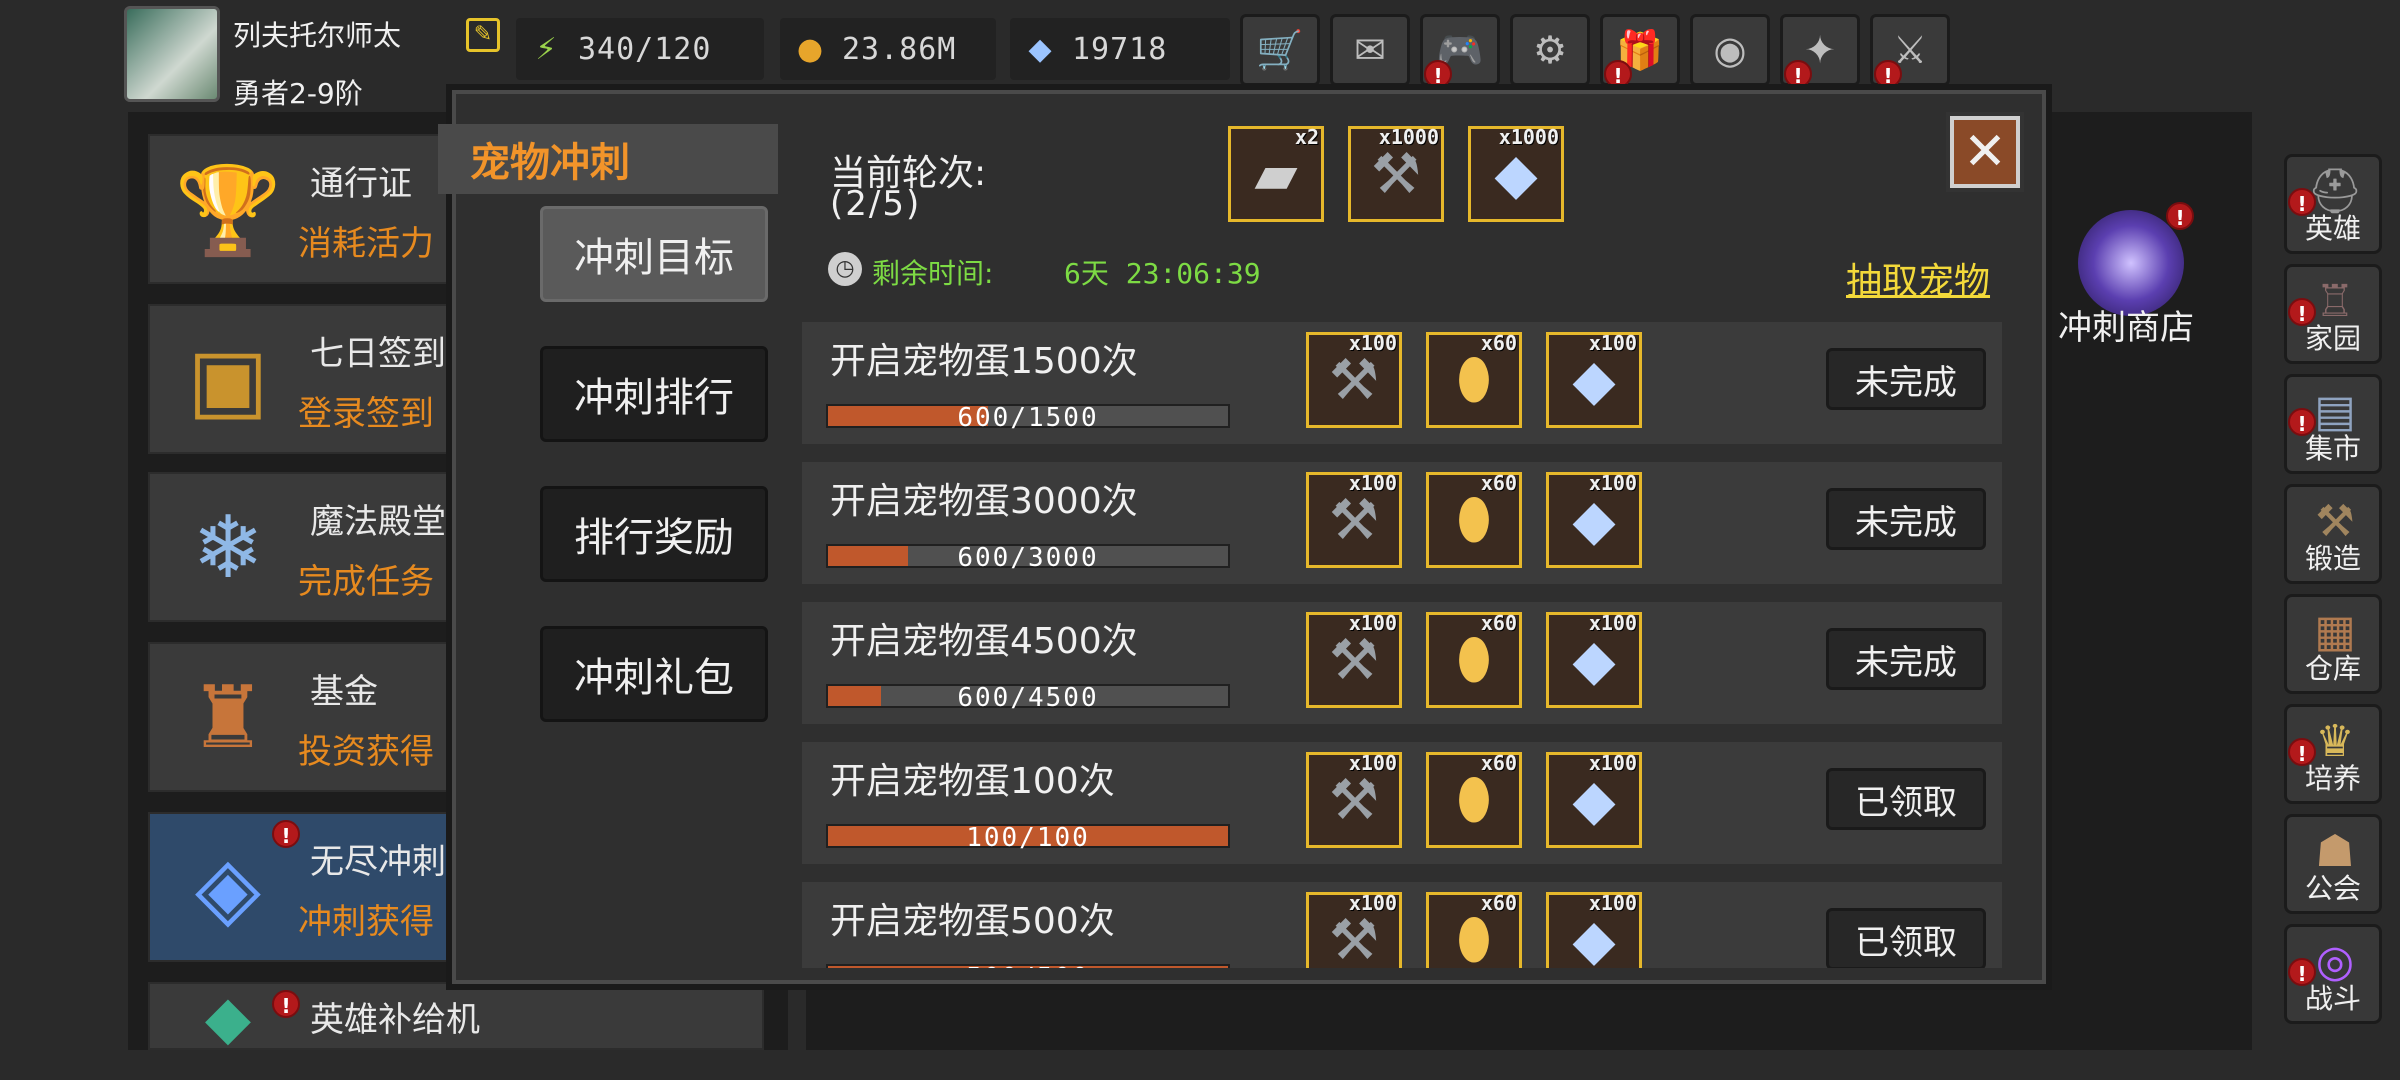 This screenshot has height=1080, width=2400. I want to click on side-button-guild: ☗ 公会, so click(2333, 864).